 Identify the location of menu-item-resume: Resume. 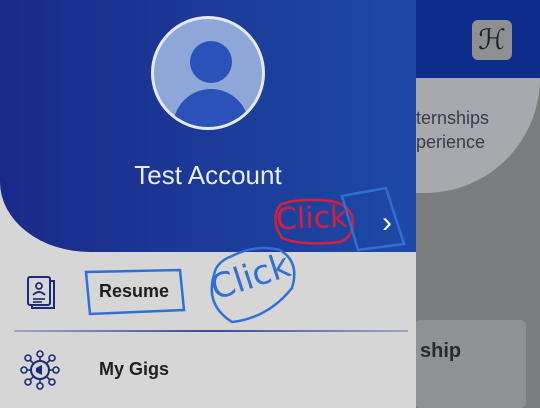
(208, 292).